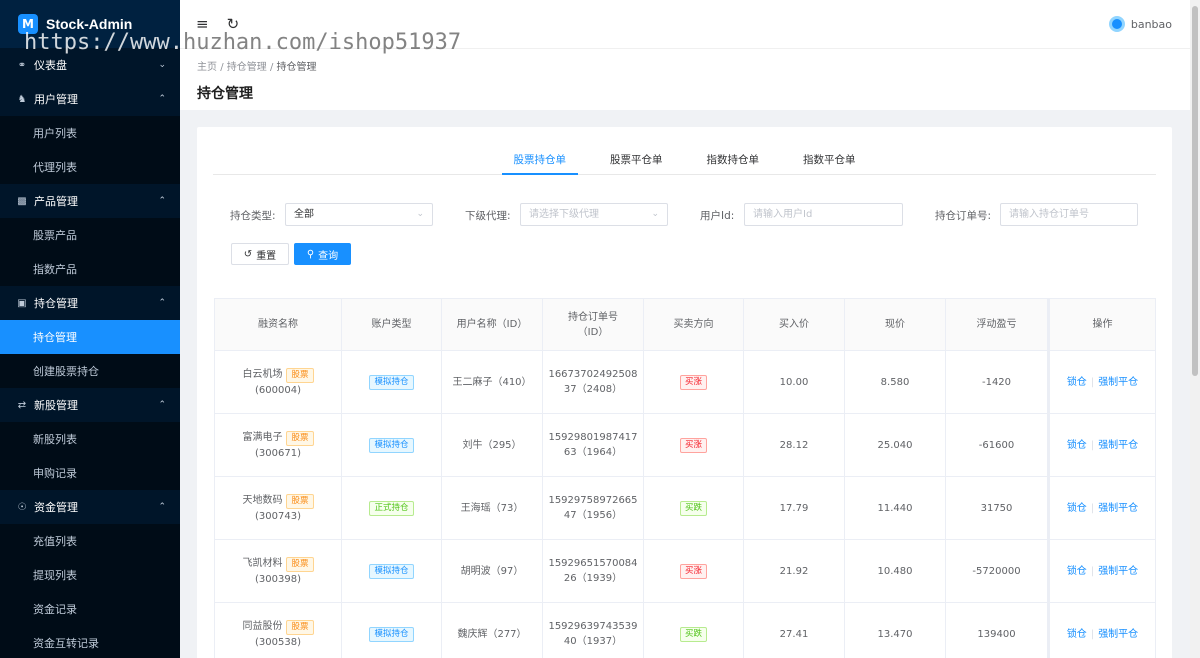 The image size is (1200, 658). Describe the element at coordinates (997, 571) in the screenshot. I see `pnl-cell: -5720000` at that location.